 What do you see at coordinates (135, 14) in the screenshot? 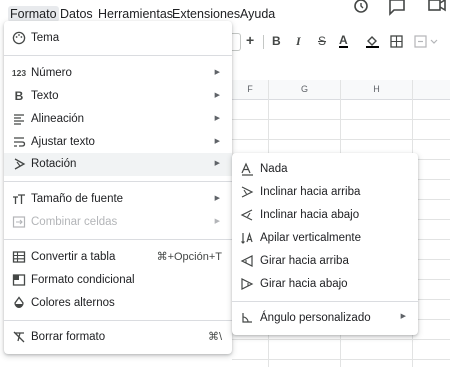
I see `menu-herramientas: Herramientas` at bounding box center [135, 14].